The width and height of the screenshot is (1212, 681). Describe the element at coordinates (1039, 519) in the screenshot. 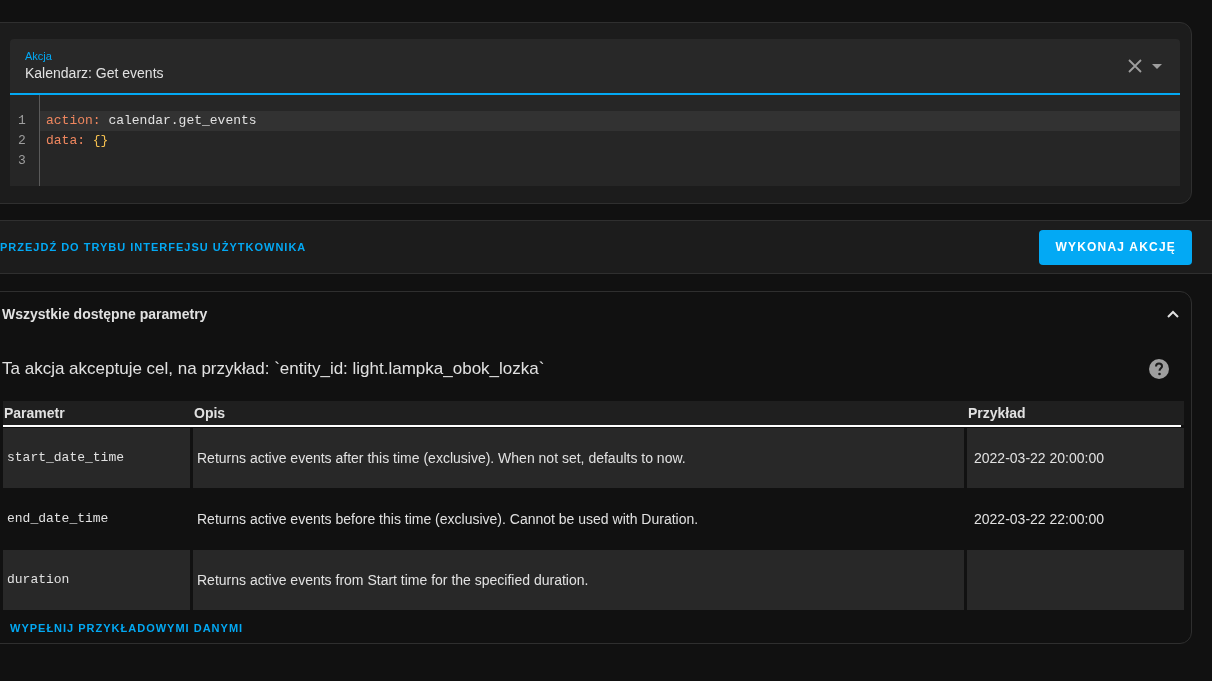

I see `table-cell-text: 2022-03-22 22:00:00` at that location.